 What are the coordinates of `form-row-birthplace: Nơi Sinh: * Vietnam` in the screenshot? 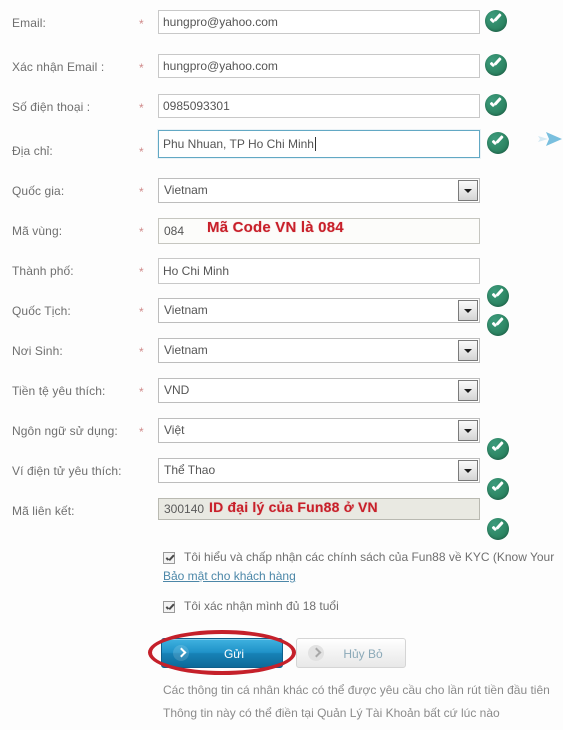 It's located at (281, 358).